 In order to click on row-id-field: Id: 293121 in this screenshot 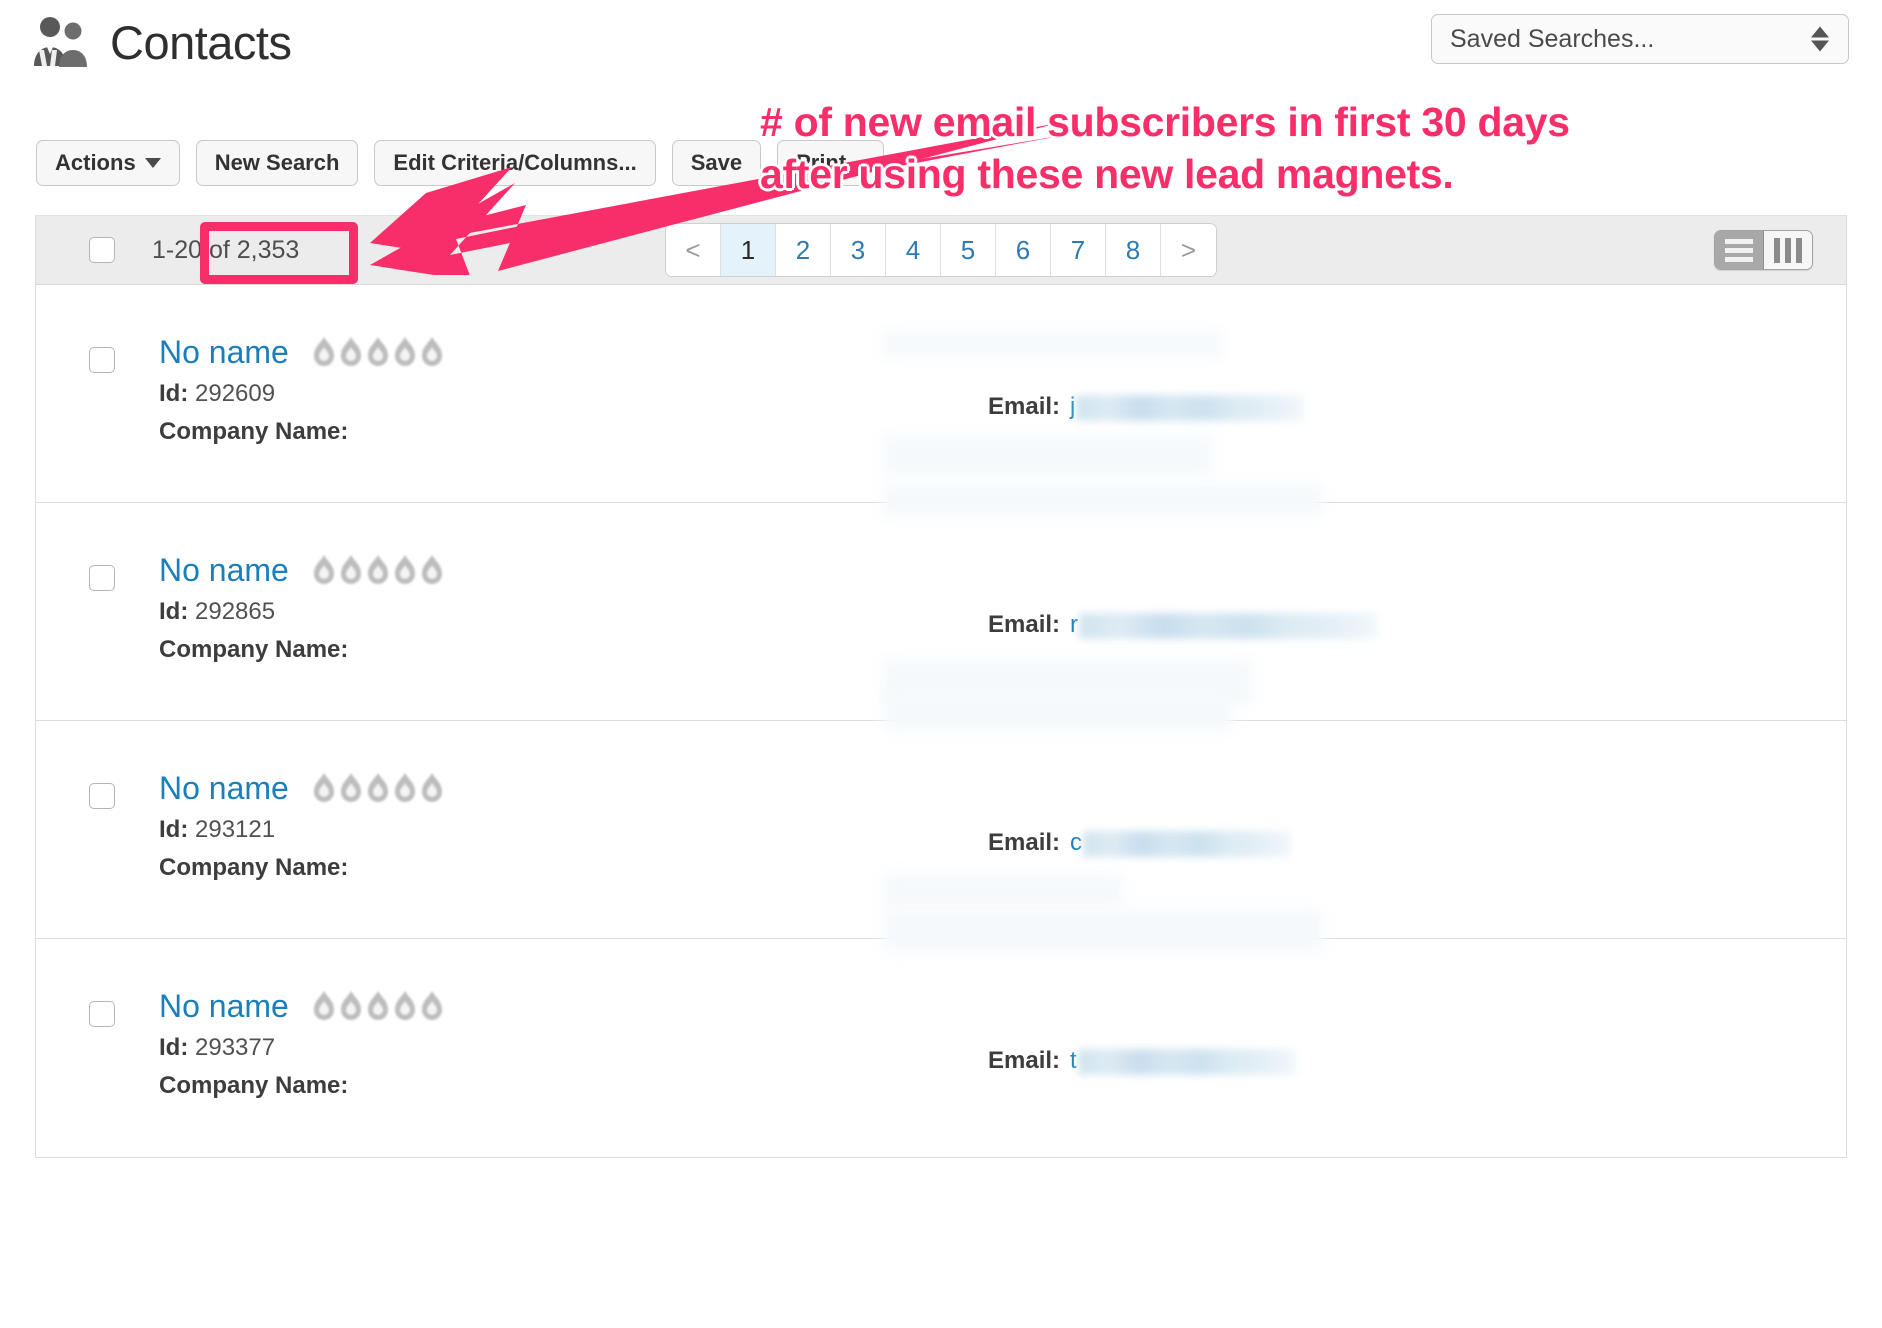, I will do `click(302, 830)`.